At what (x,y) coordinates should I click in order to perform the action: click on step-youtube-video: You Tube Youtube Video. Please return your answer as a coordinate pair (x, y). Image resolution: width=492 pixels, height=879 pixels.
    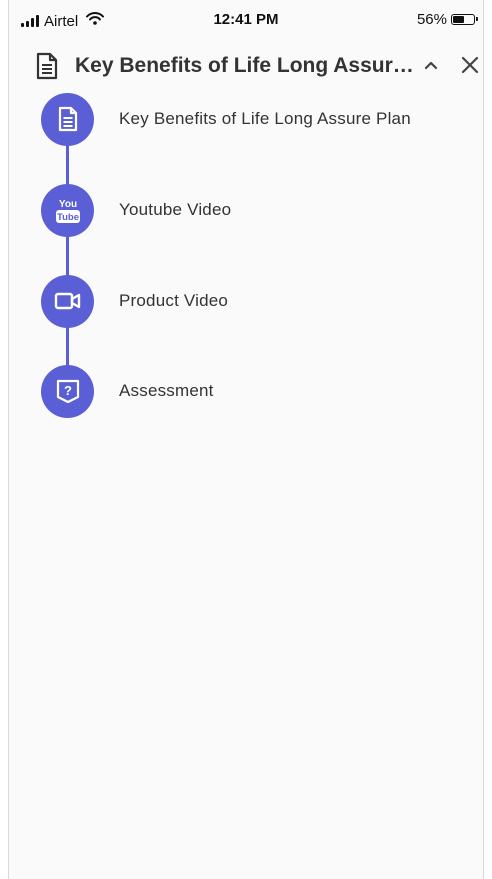
    Looking at the image, I should click on (256, 210).